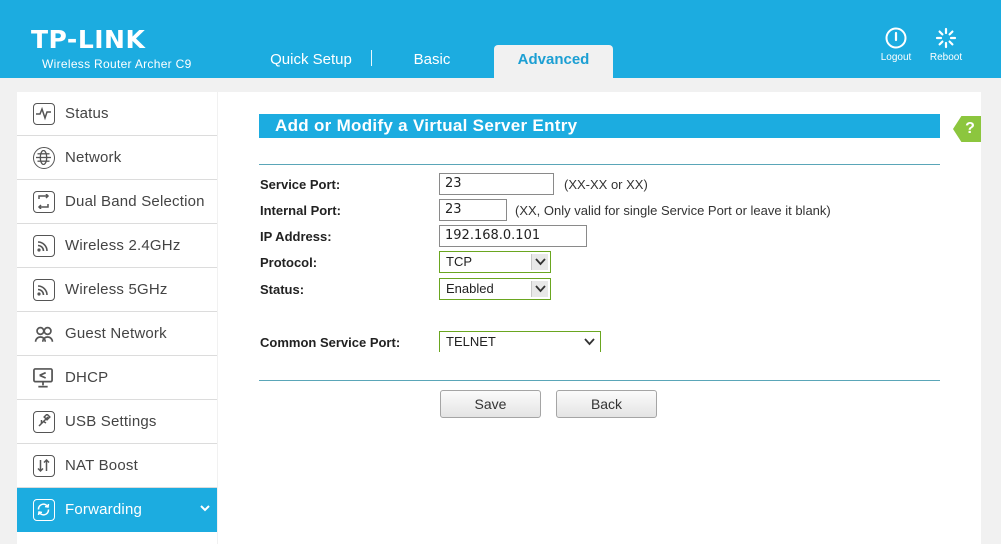 The height and width of the screenshot is (544, 1001). I want to click on sidebar-item-wireless-24: Wireless 2.4GHz, so click(117, 246).